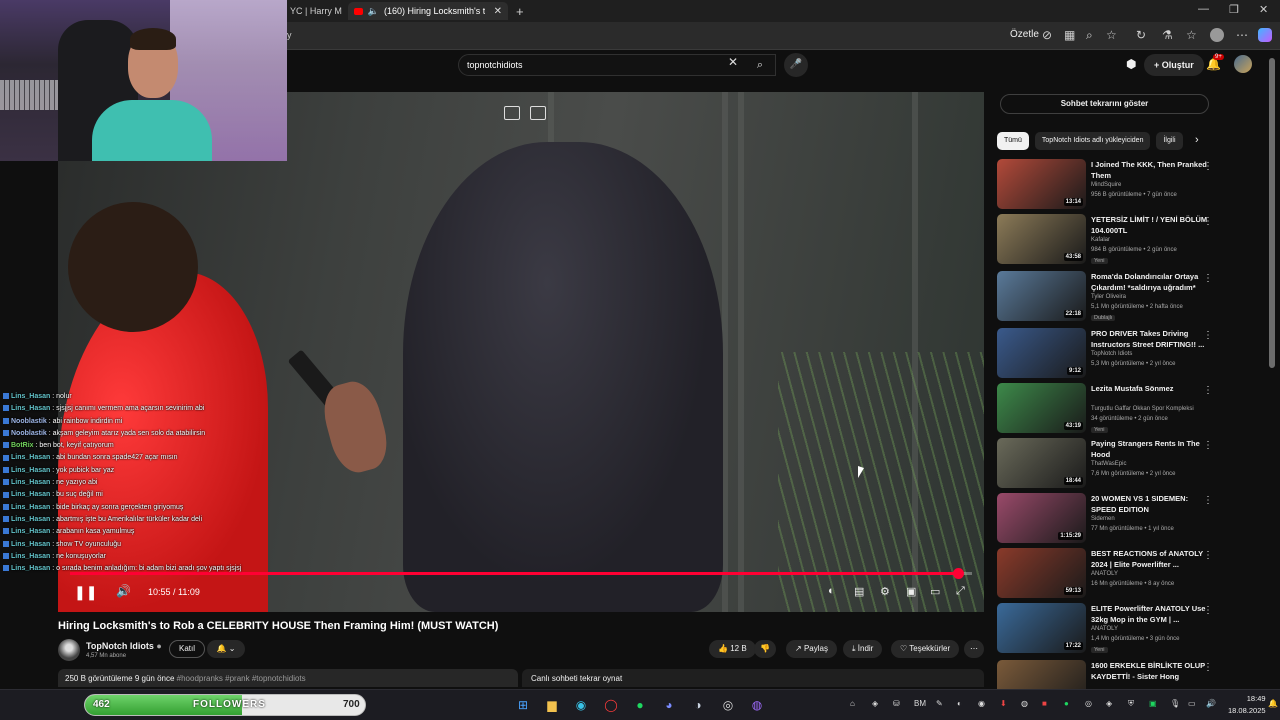 This screenshot has width=1280, height=720. I want to click on cast-icon: ⬢, so click(1131, 64).